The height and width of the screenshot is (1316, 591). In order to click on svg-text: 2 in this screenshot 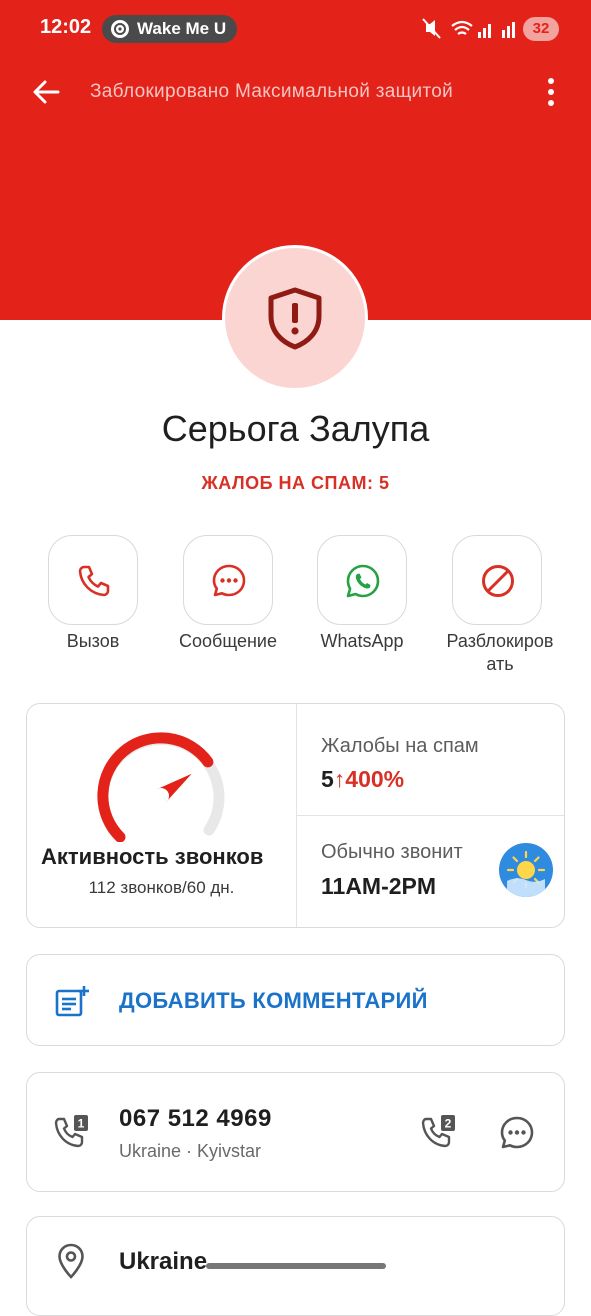, I will do `click(448, 1124)`.